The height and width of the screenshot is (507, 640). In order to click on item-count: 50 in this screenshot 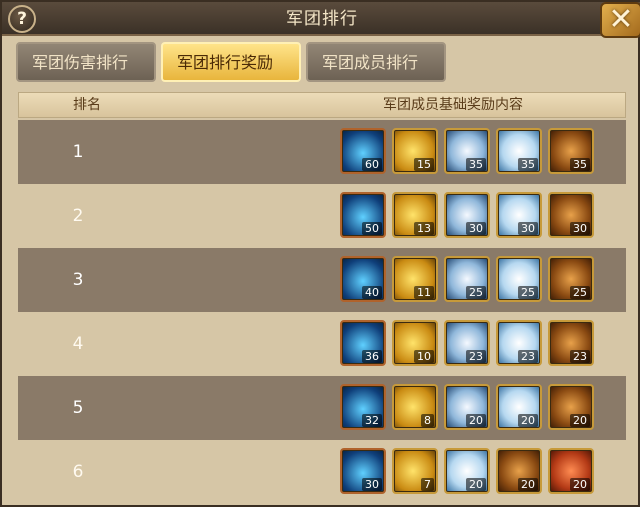, I will do `click(372, 228)`.